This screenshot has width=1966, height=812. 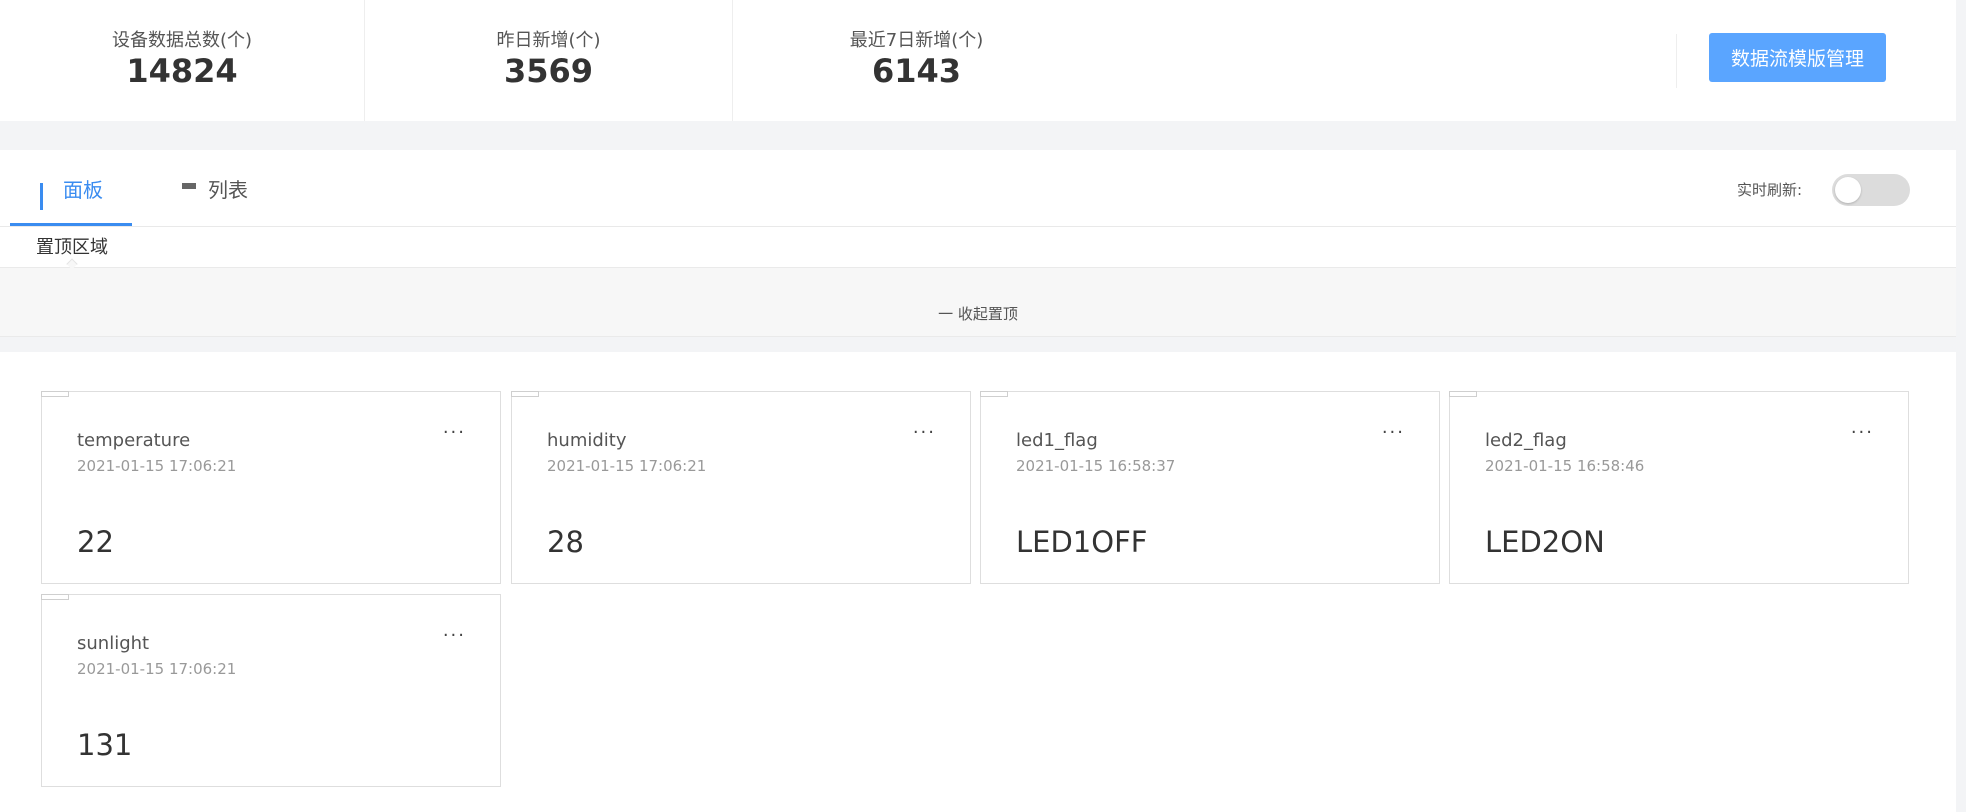 What do you see at coordinates (1679, 487) in the screenshot?
I see `datastream-card: led2_flag 2021-01-15 16:58:46 LED2ON ···` at bounding box center [1679, 487].